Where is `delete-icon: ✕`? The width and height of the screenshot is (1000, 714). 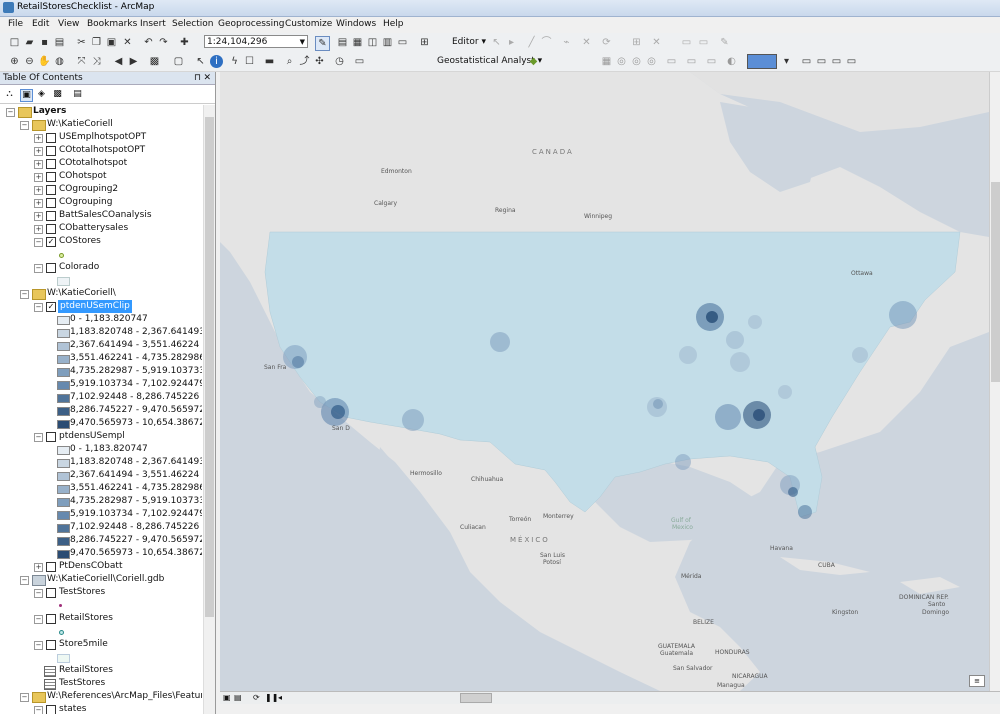 delete-icon: ✕ is located at coordinates (127, 42).